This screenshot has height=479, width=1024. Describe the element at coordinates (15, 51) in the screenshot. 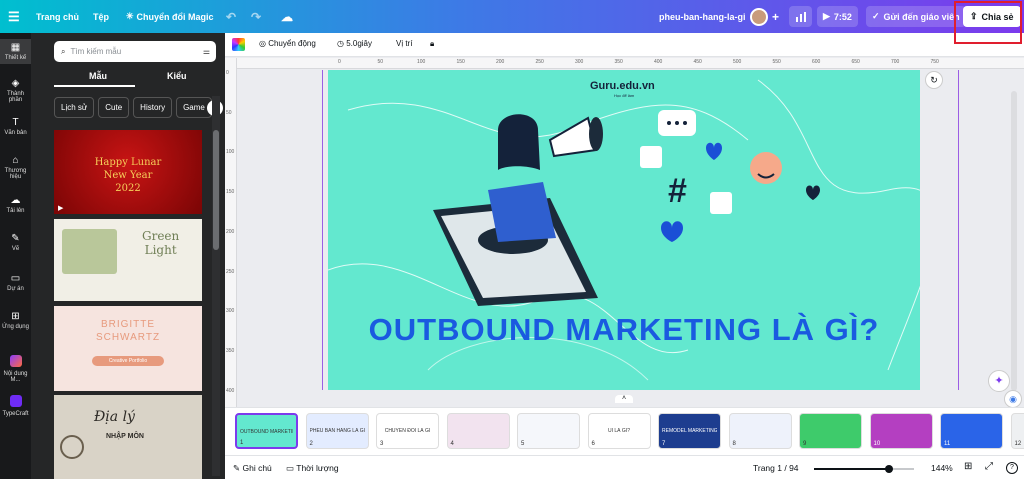

I see `rail-item-design: ▦ Thiết kế` at that location.